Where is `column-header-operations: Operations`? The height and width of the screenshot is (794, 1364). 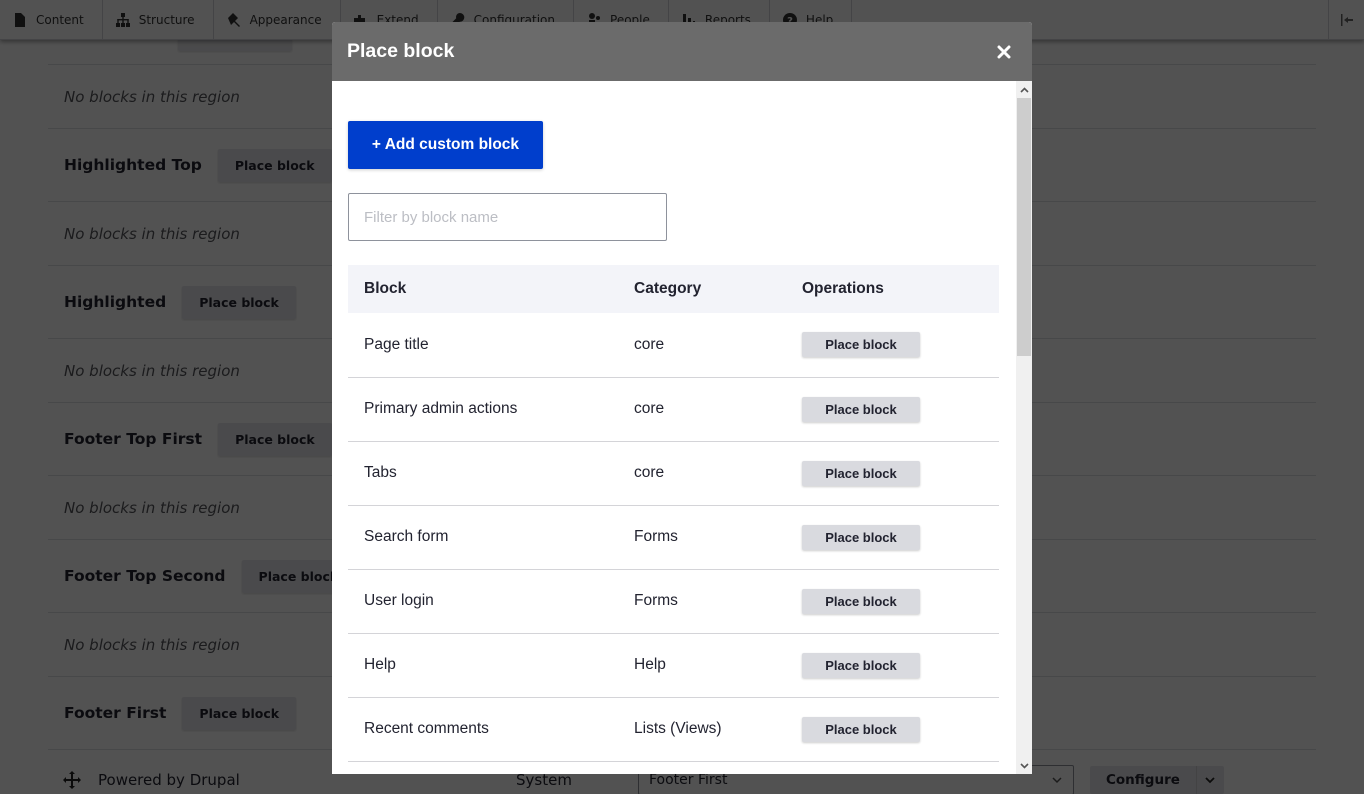
column-header-operations: Operations is located at coordinates (843, 288).